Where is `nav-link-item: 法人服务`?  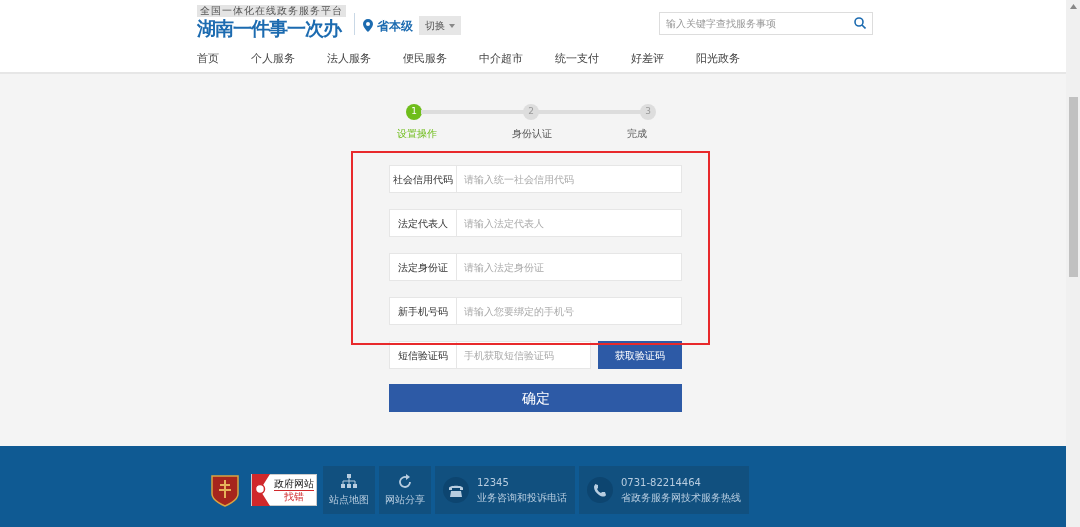 nav-link-item: 法人服务 is located at coordinates (349, 59).